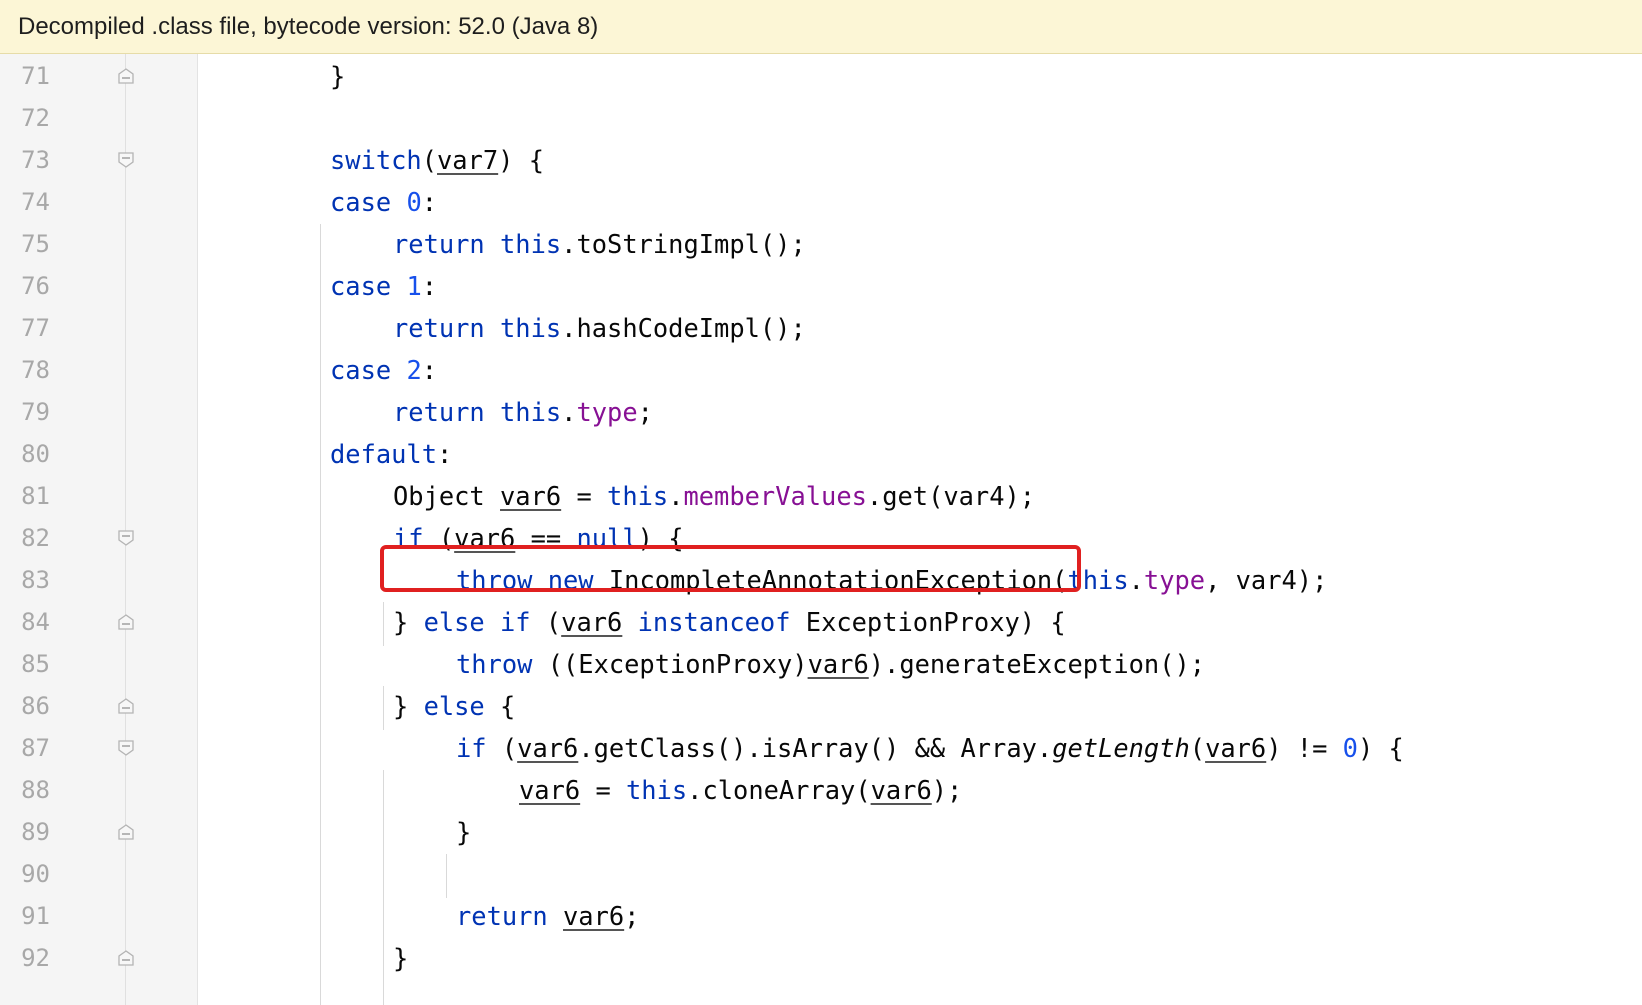 Image resolution: width=1642 pixels, height=1005 pixels. What do you see at coordinates (35, 706) in the screenshot?
I see `line-number: 86` at bounding box center [35, 706].